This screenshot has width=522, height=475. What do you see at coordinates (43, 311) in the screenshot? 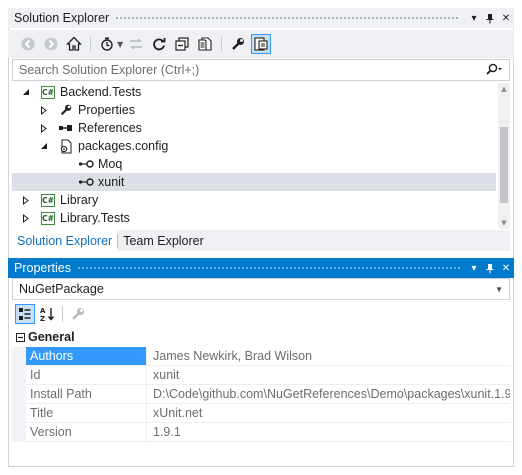
I see `svg-text: A` at bounding box center [43, 311].